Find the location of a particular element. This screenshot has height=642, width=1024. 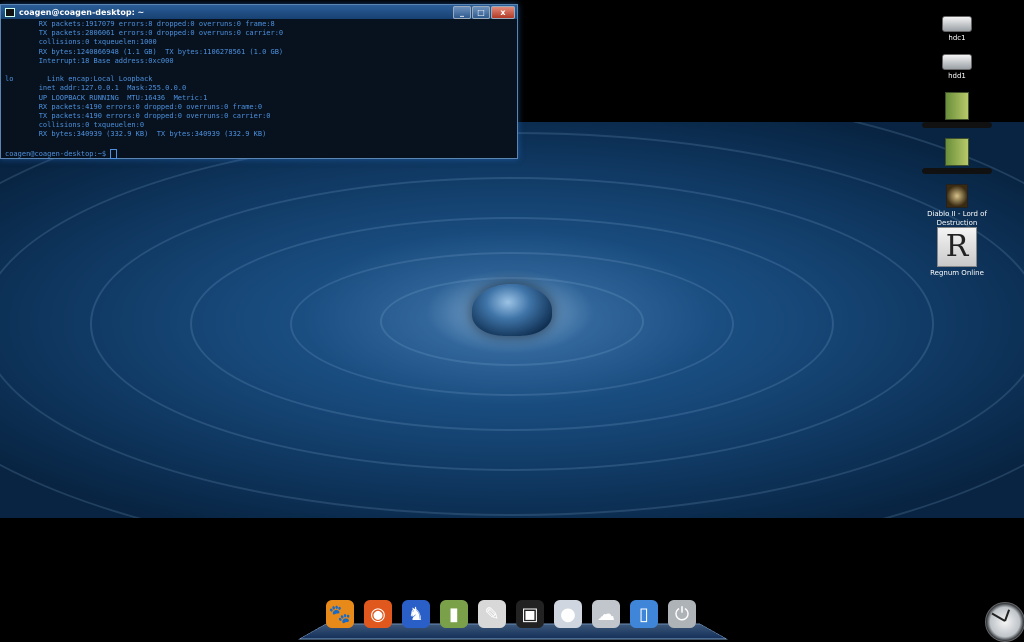

water-droplet is located at coordinates (512, 310).